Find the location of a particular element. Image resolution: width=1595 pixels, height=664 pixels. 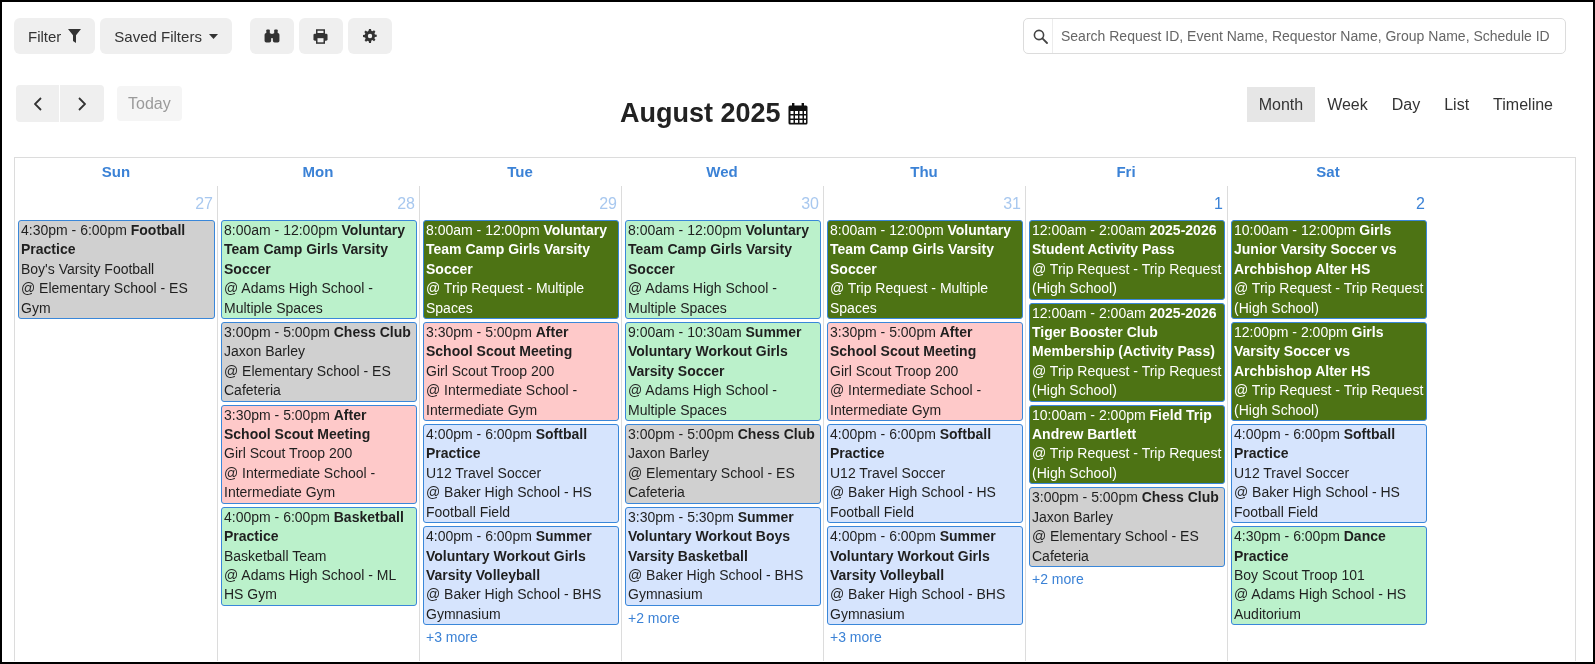

view-tab: Month is located at coordinates (1281, 104).